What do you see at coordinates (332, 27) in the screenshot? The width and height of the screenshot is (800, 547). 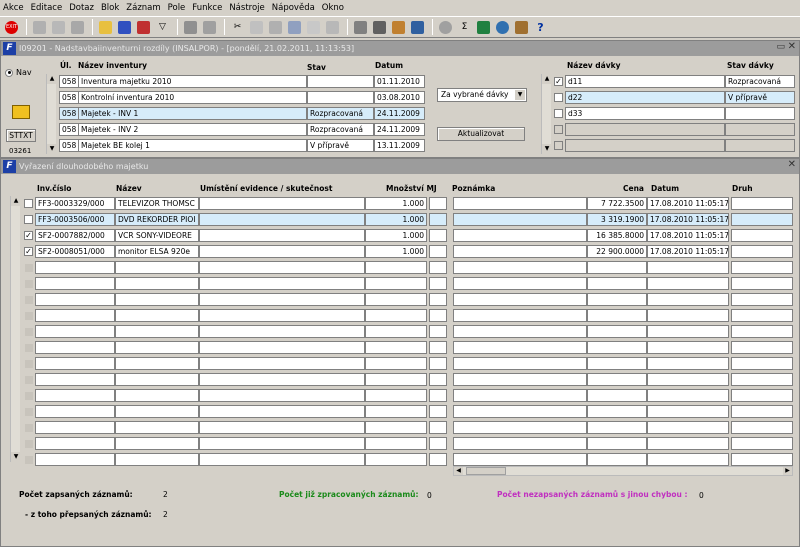 I see `record-icon` at bounding box center [332, 27].